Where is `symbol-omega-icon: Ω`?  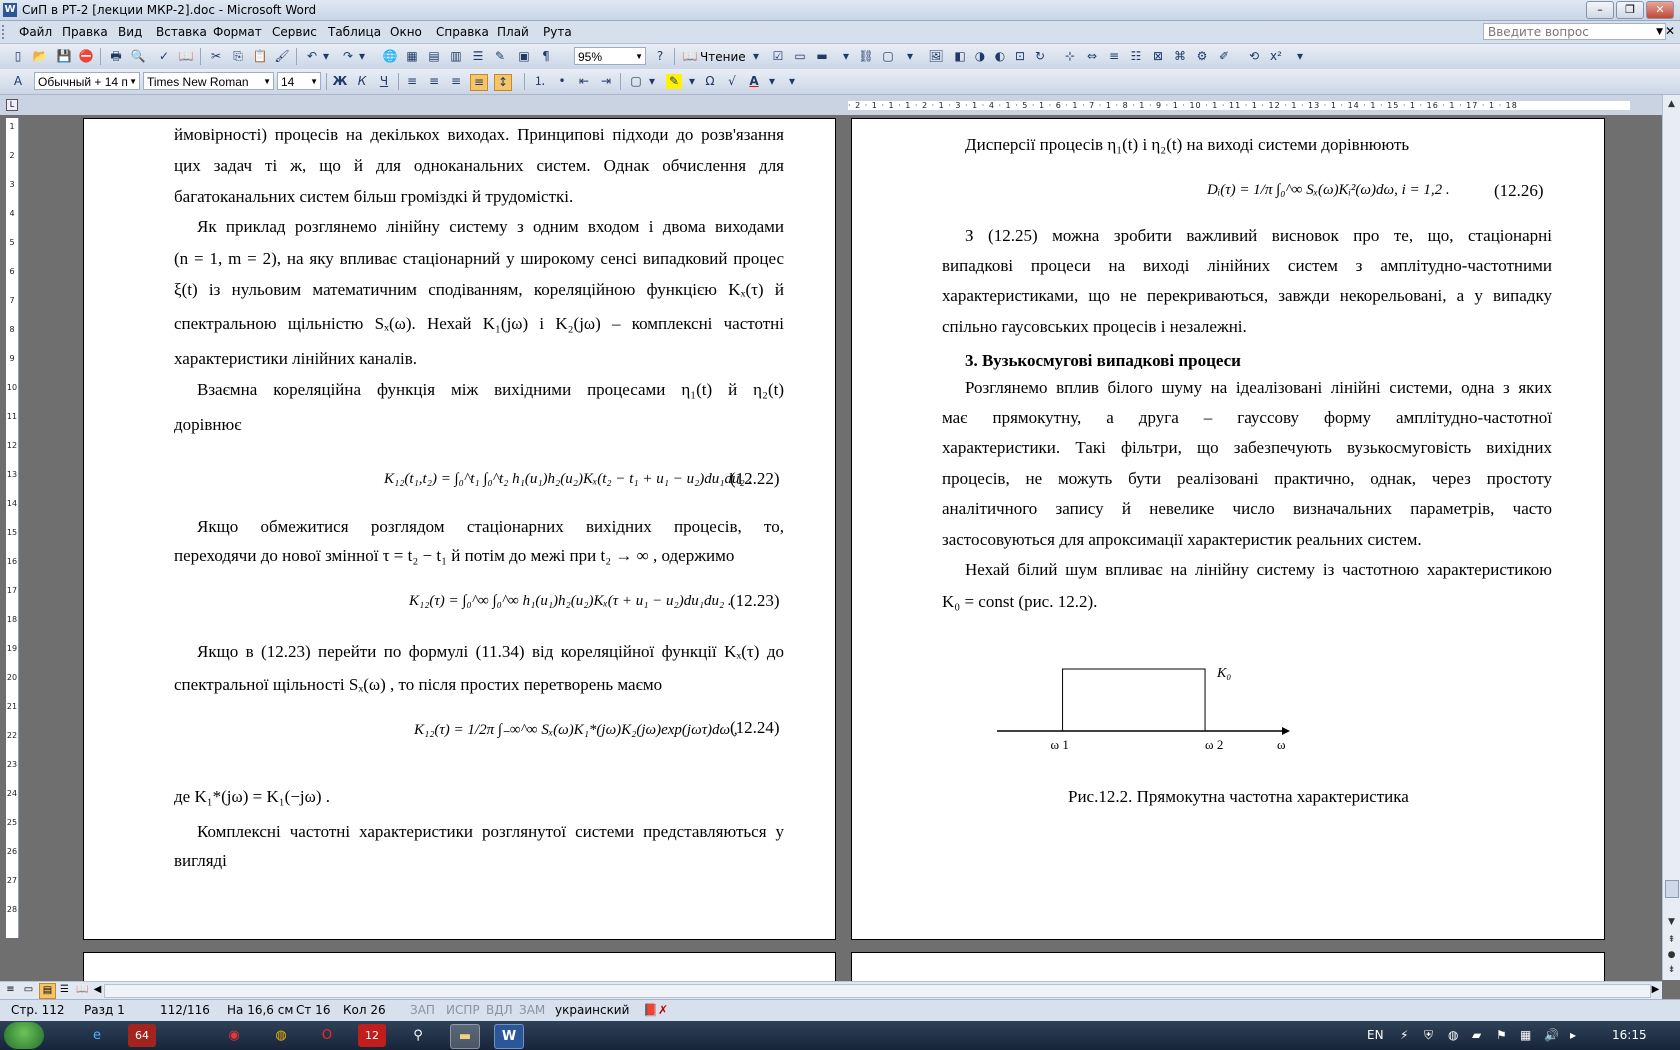 symbol-omega-icon: Ω is located at coordinates (710, 81).